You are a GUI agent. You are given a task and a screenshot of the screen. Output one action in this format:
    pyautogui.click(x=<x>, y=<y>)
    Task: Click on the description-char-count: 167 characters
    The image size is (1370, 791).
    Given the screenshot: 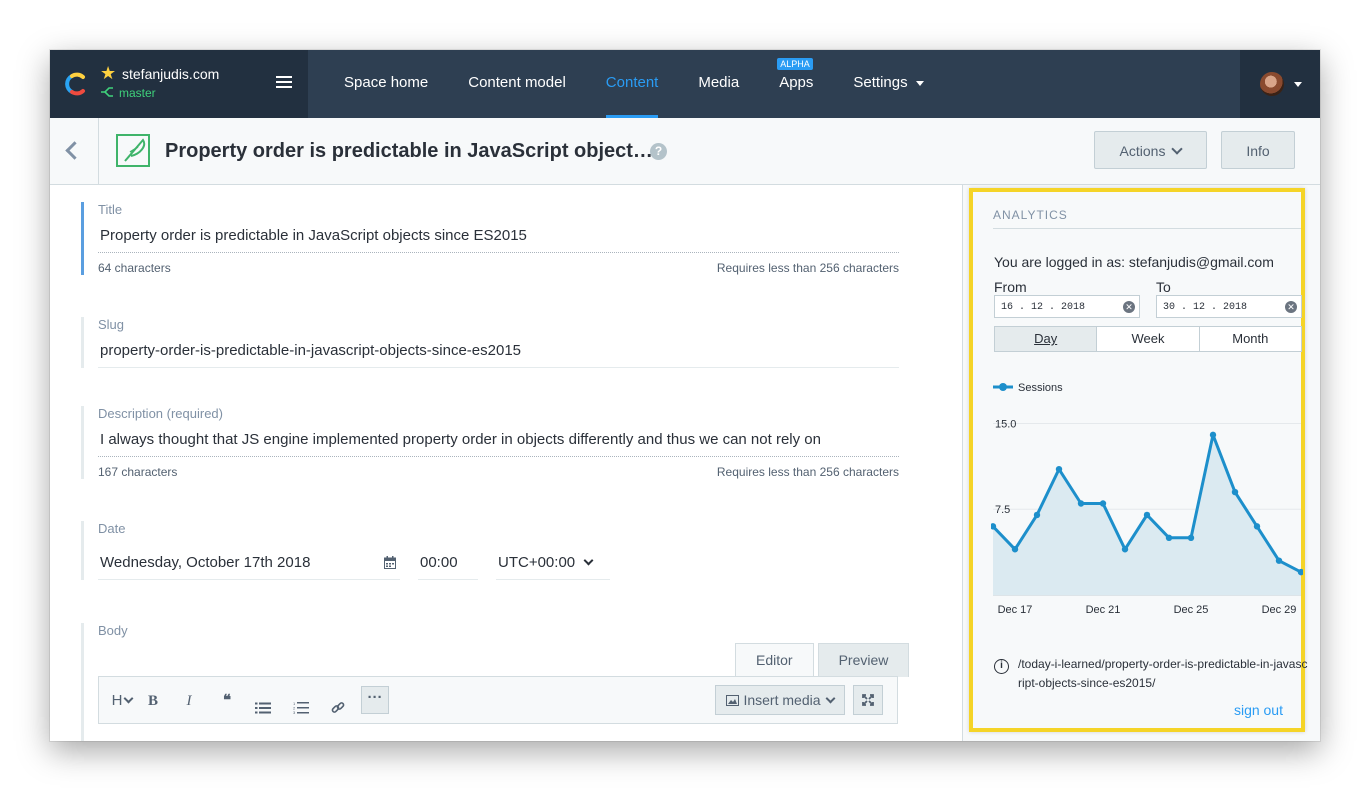 What is the action you would take?
    pyautogui.click(x=138, y=472)
    